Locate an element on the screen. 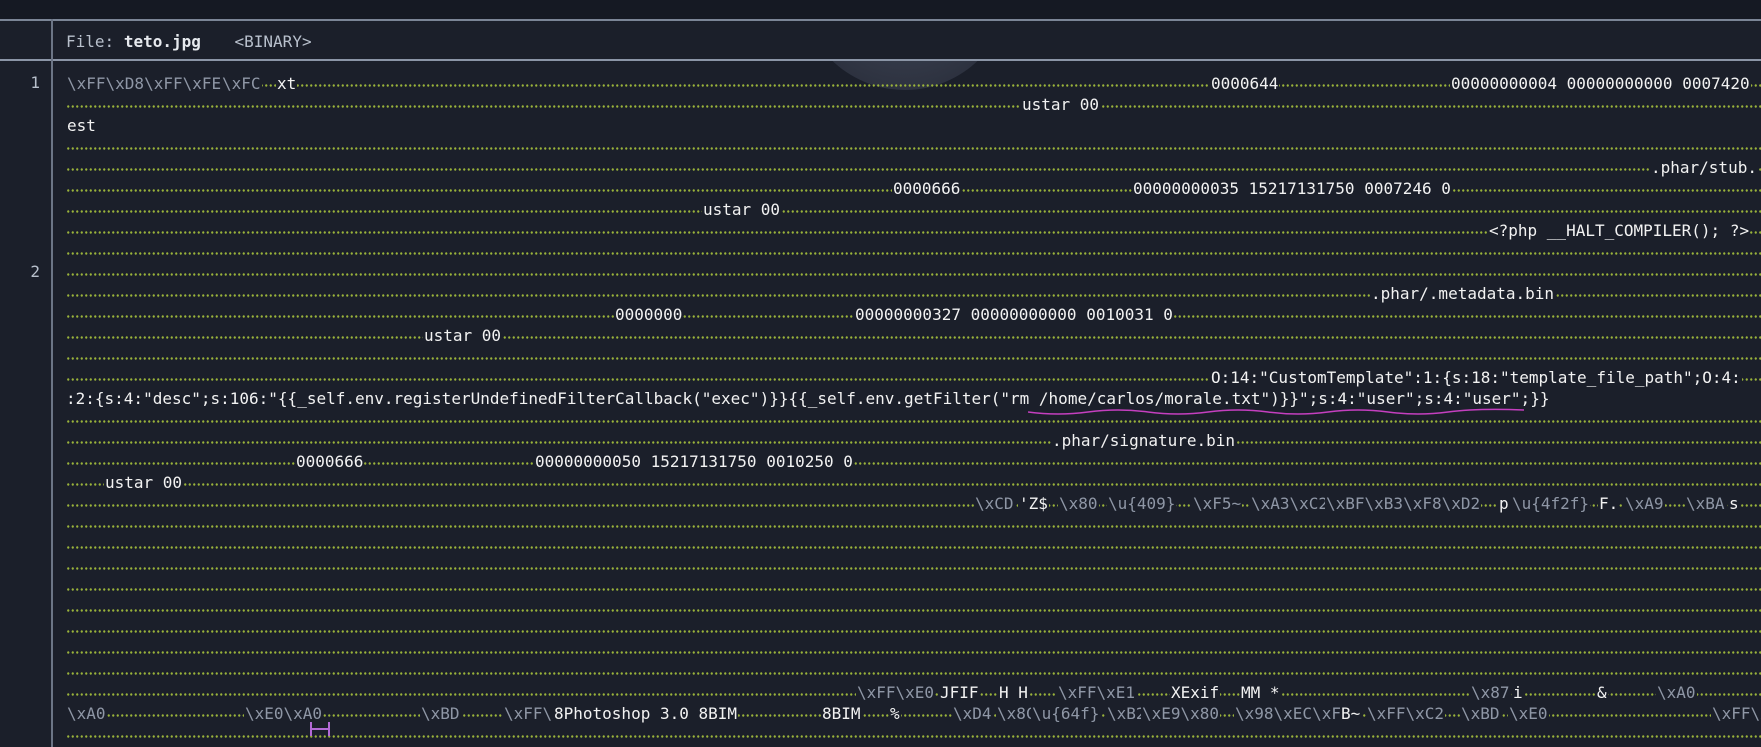 This screenshot has width=1761, height=747. hex-text: \xE9\x80 is located at coordinates (1181, 713).